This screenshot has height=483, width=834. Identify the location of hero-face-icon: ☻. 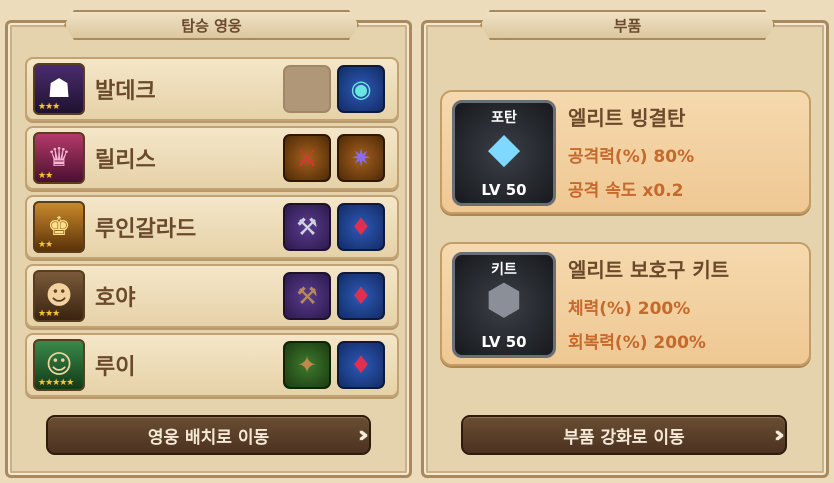
(59, 296).